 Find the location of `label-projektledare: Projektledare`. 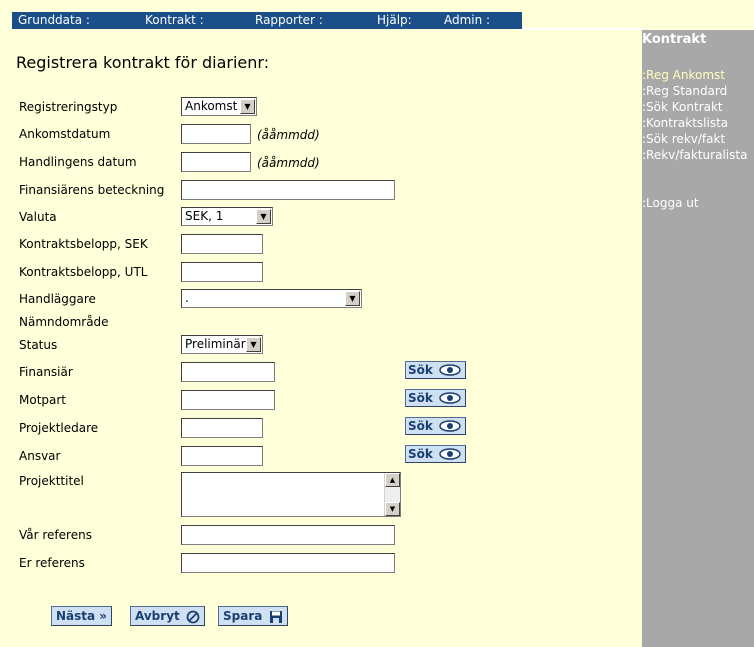

label-projektledare: Projektledare is located at coordinates (59, 428).